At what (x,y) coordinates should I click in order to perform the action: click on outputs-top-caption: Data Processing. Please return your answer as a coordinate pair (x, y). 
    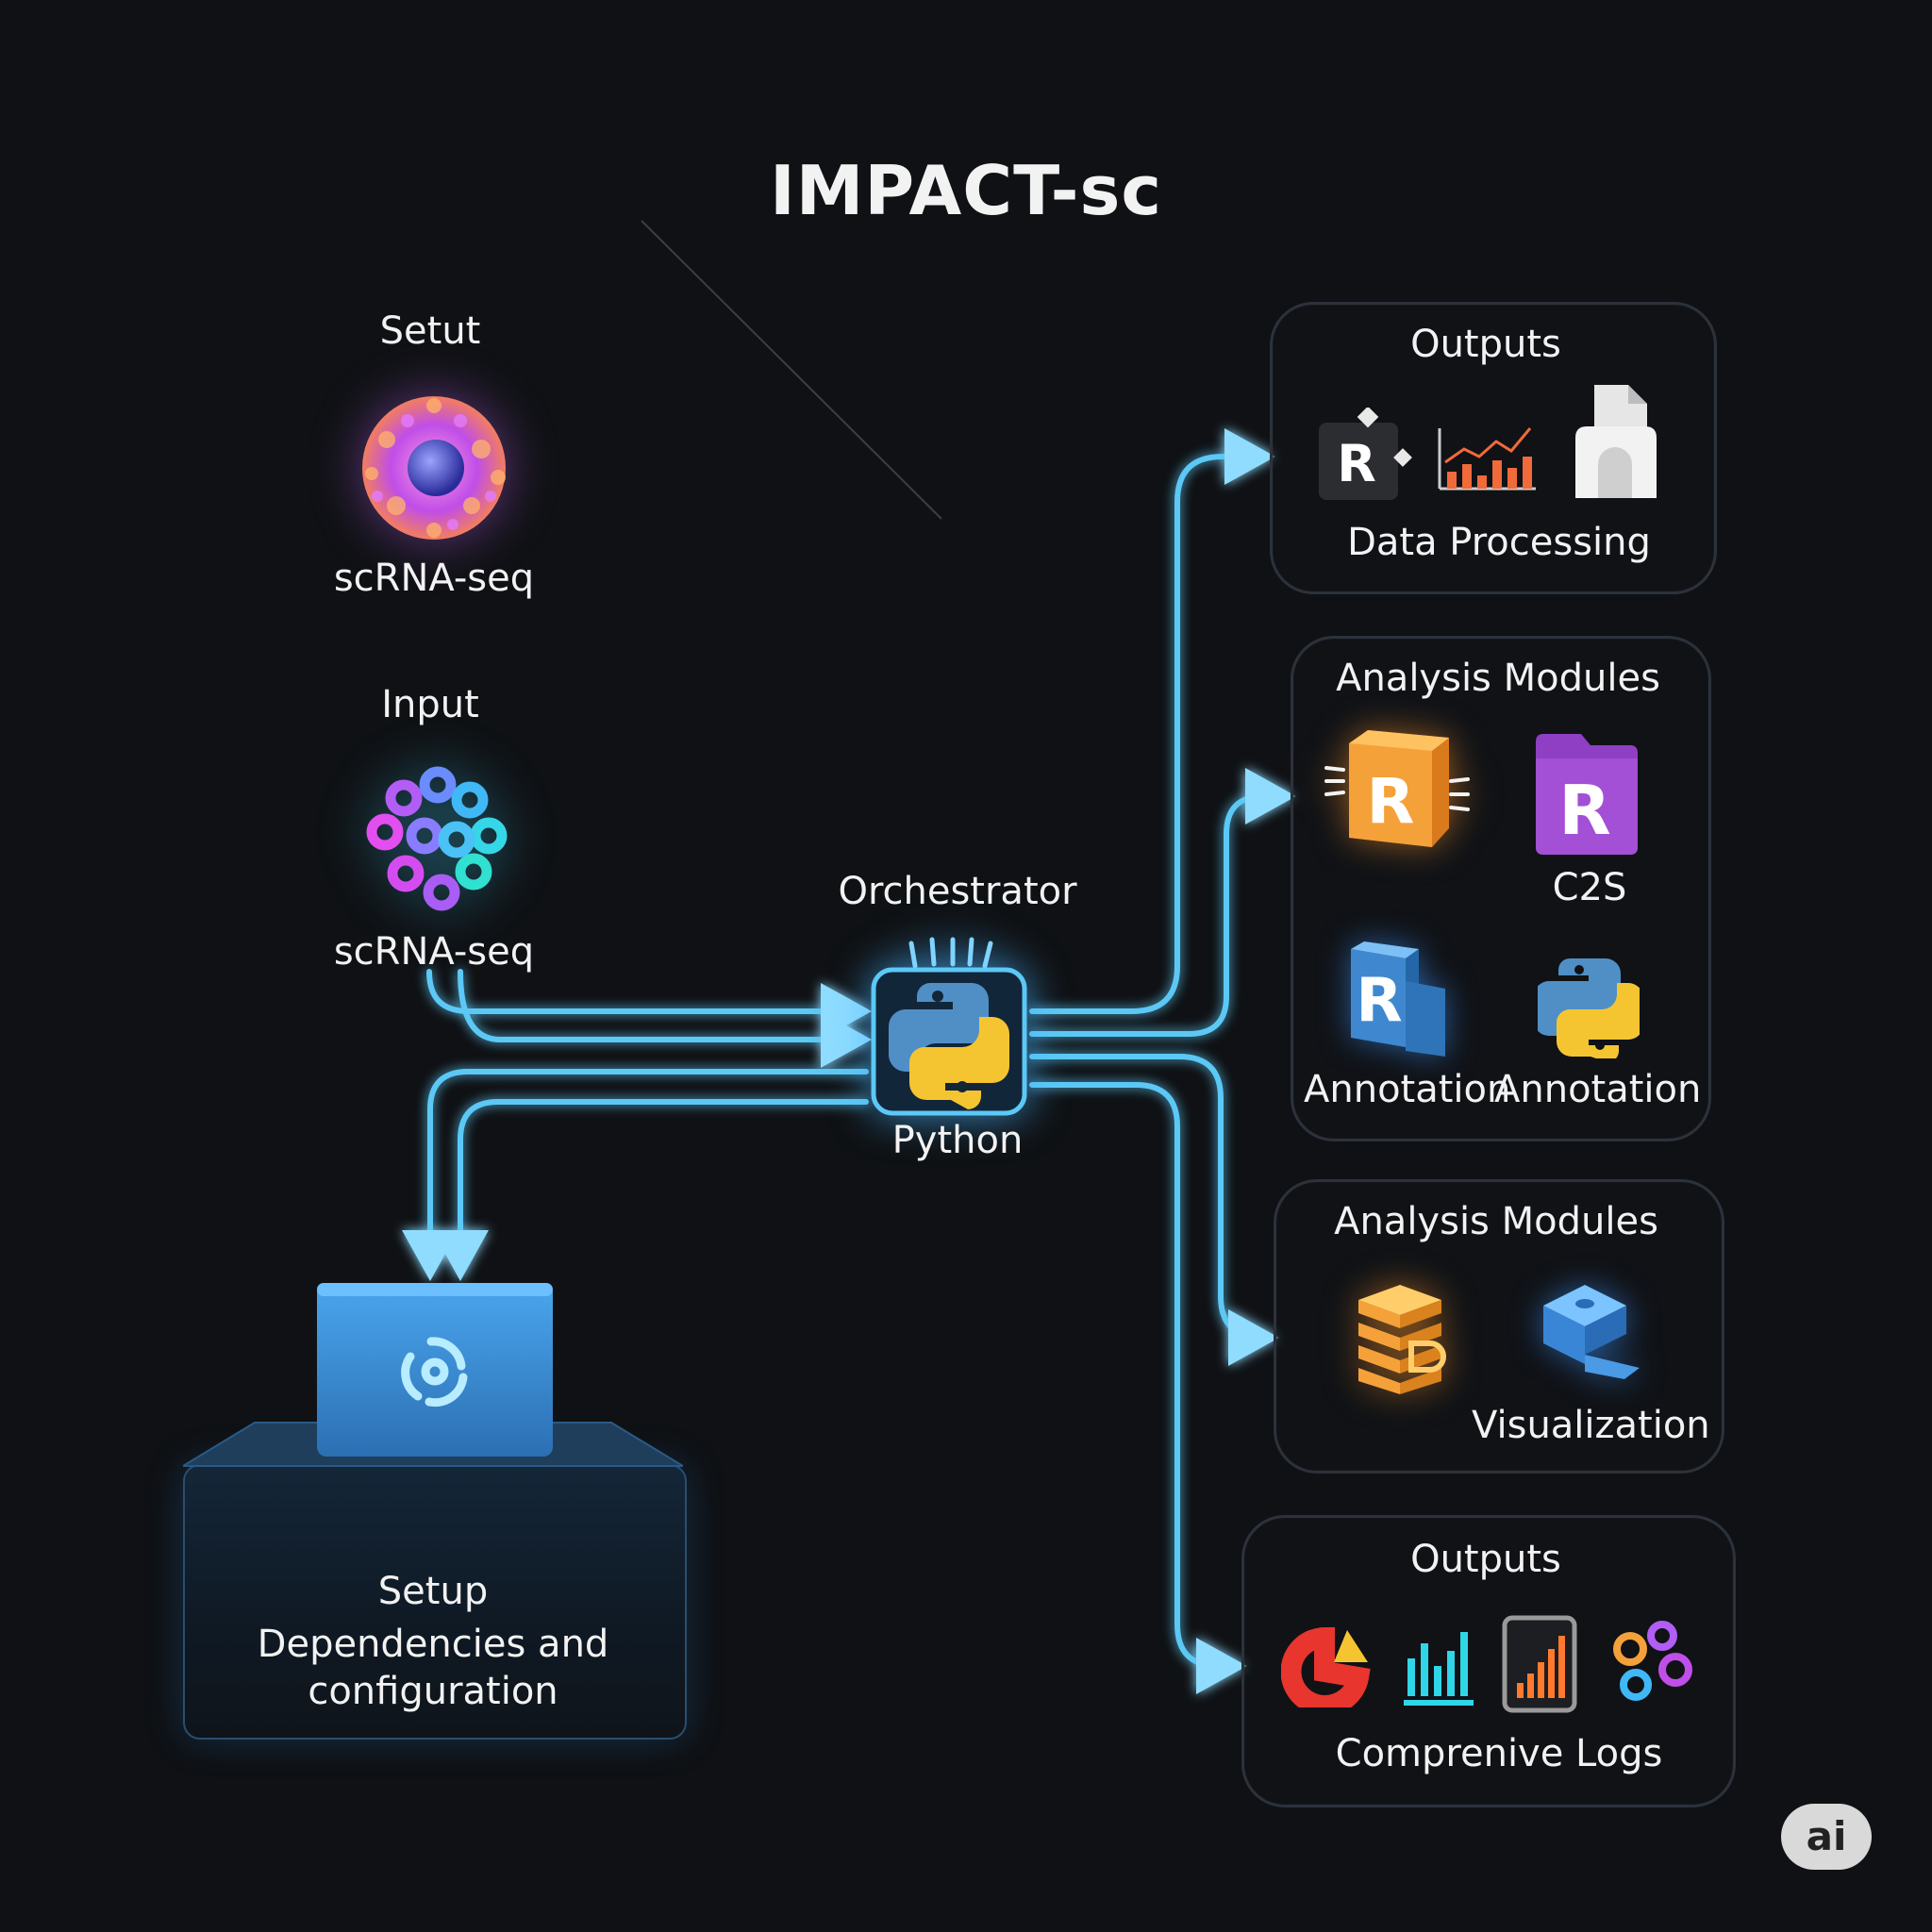
    Looking at the image, I should click on (1499, 542).